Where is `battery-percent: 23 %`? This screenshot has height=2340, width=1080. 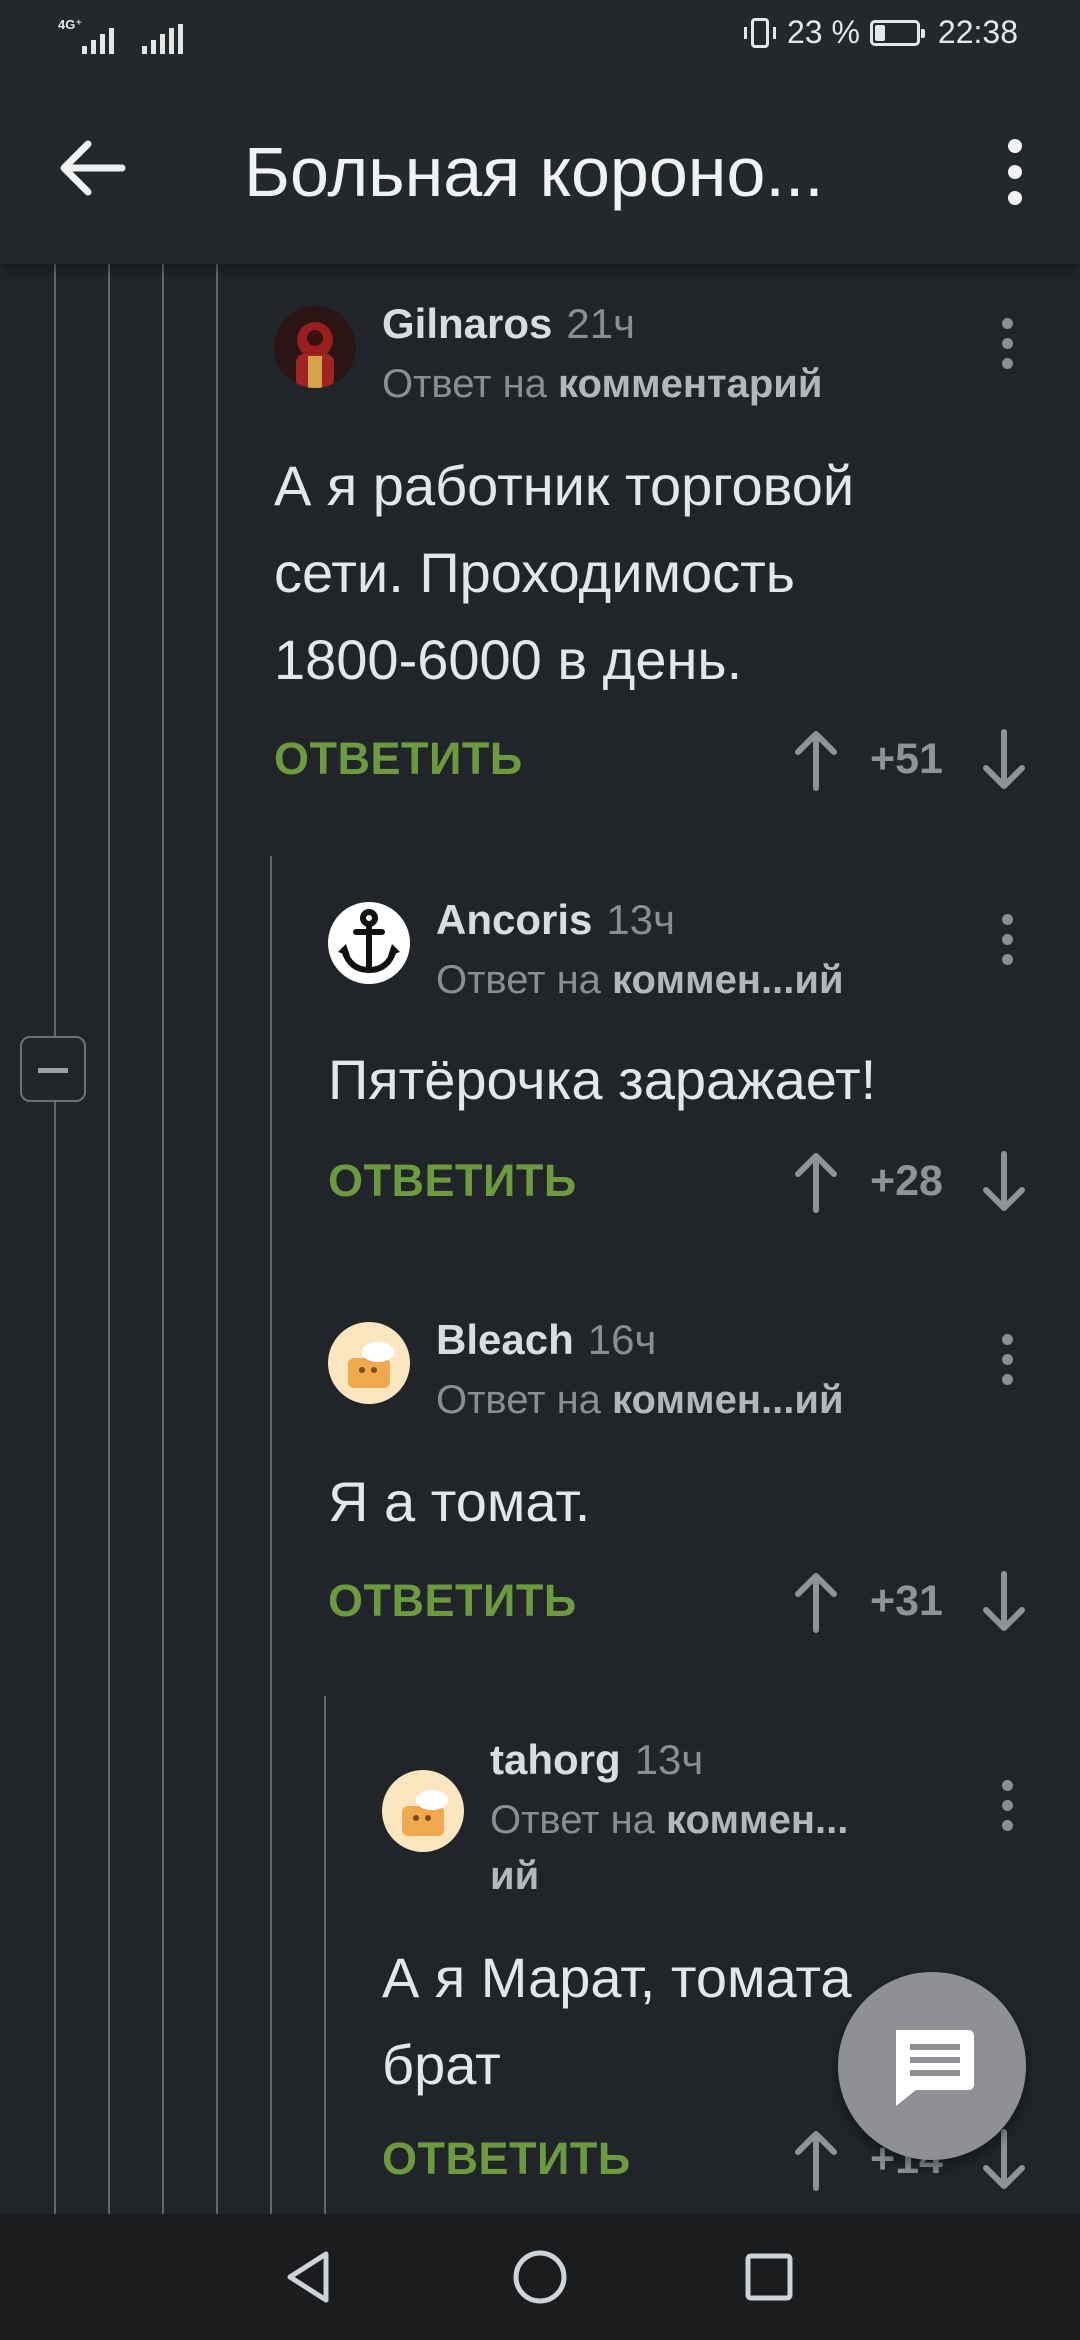 battery-percent: 23 % is located at coordinates (823, 32).